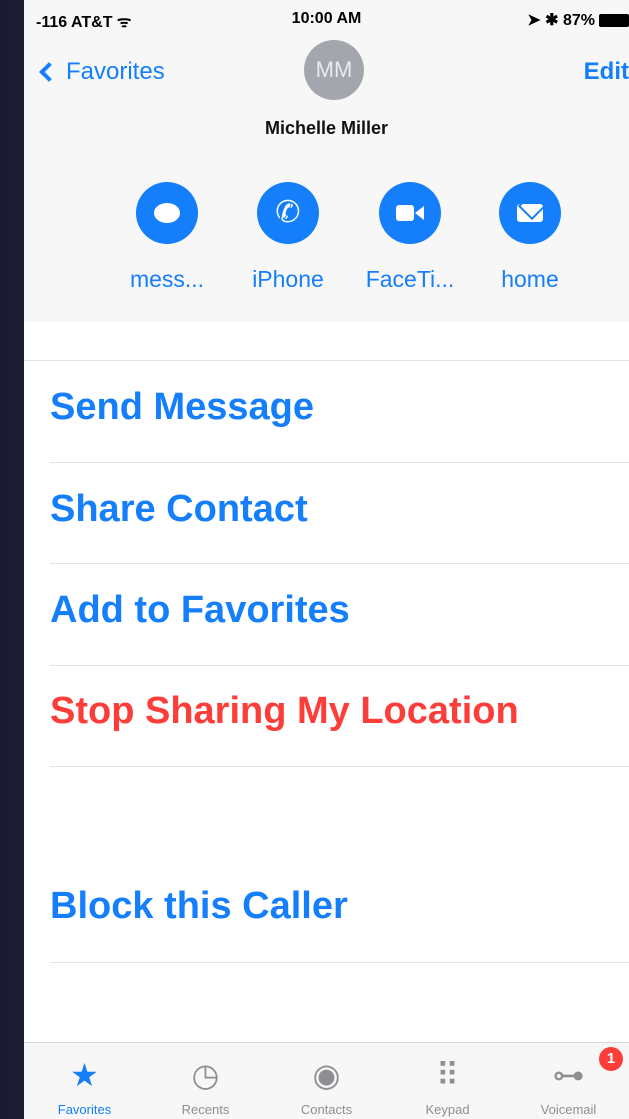 Image resolution: width=629 pixels, height=1119 pixels. What do you see at coordinates (84, 1075) in the screenshot?
I see `star-icon: ★` at bounding box center [84, 1075].